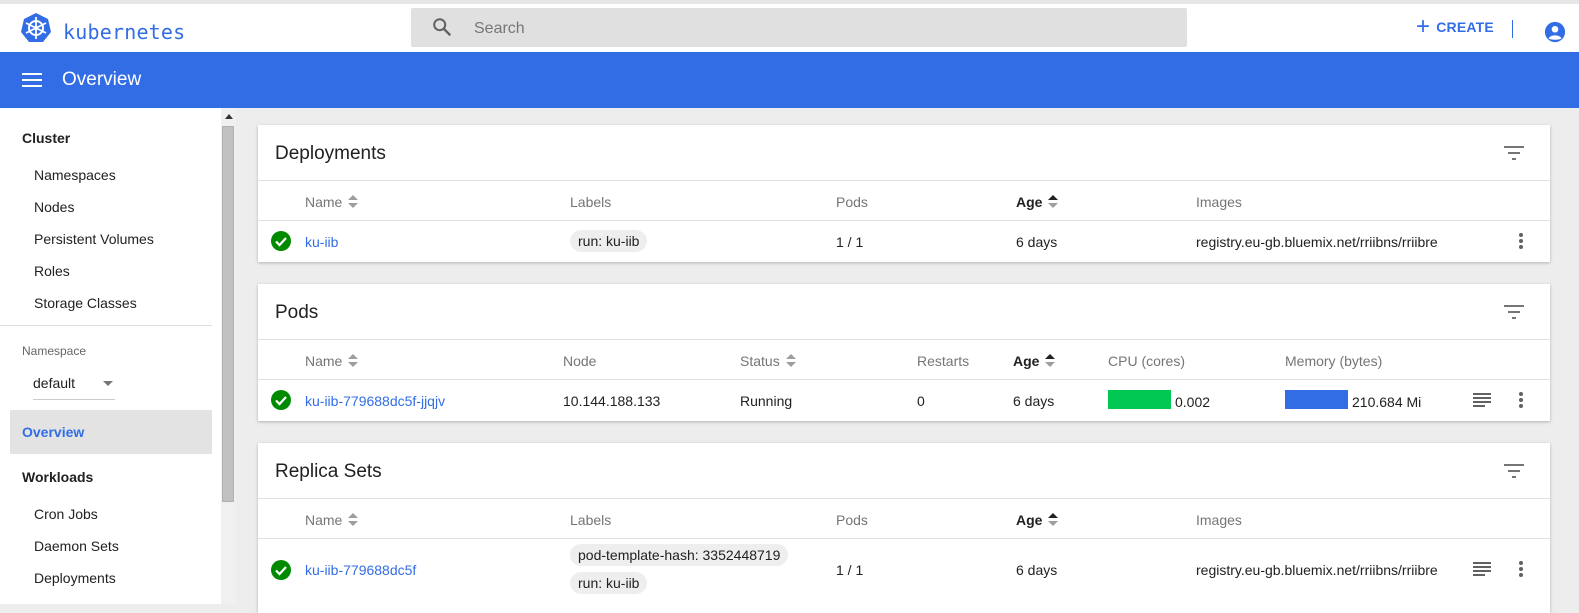 The height and width of the screenshot is (613, 1579). What do you see at coordinates (1555, 32) in the screenshot?
I see `account-icon` at bounding box center [1555, 32].